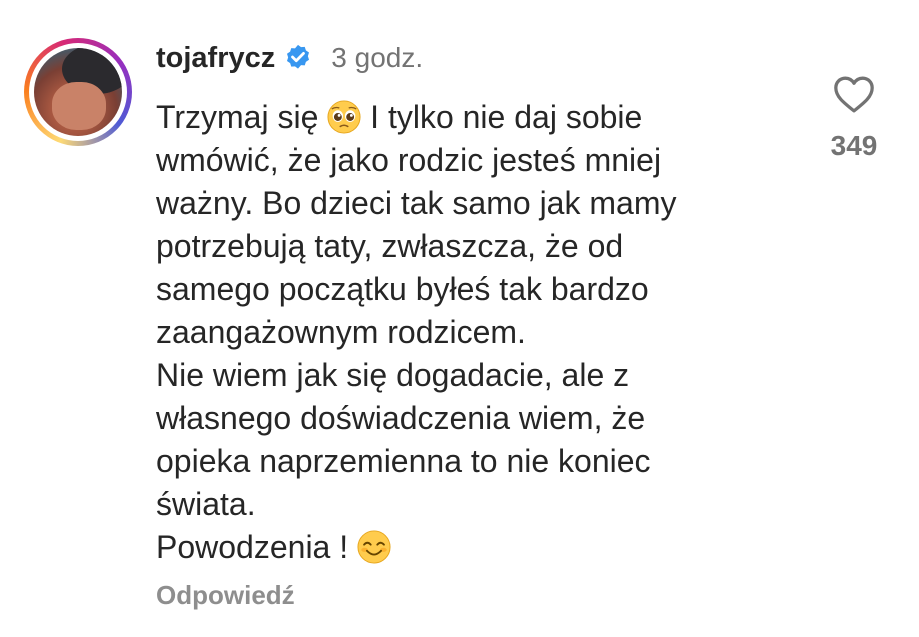 Image resolution: width=919 pixels, height=637 pixels. I want to click on smiling-face-icon, so click(374, 547).